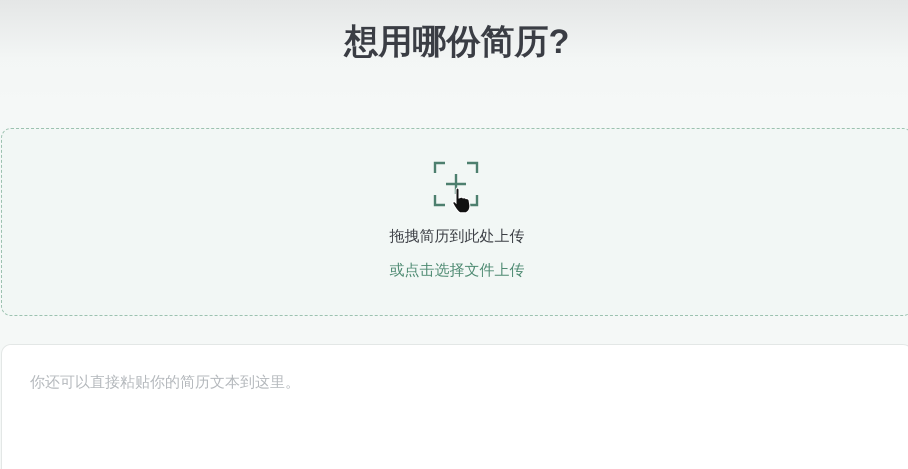 This screenshot has height=469, width=908. I want to click on hand-cursor-icon, so click(462, 200).